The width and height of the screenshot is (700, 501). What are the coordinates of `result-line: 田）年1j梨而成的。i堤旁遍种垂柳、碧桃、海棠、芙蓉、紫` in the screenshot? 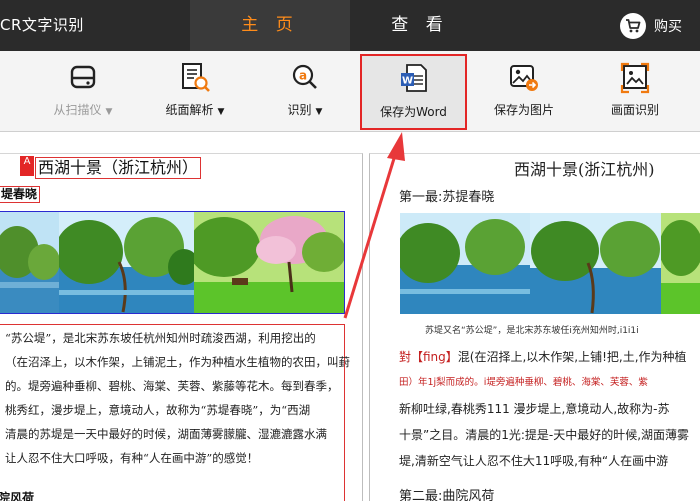 It's located at (549, 383).